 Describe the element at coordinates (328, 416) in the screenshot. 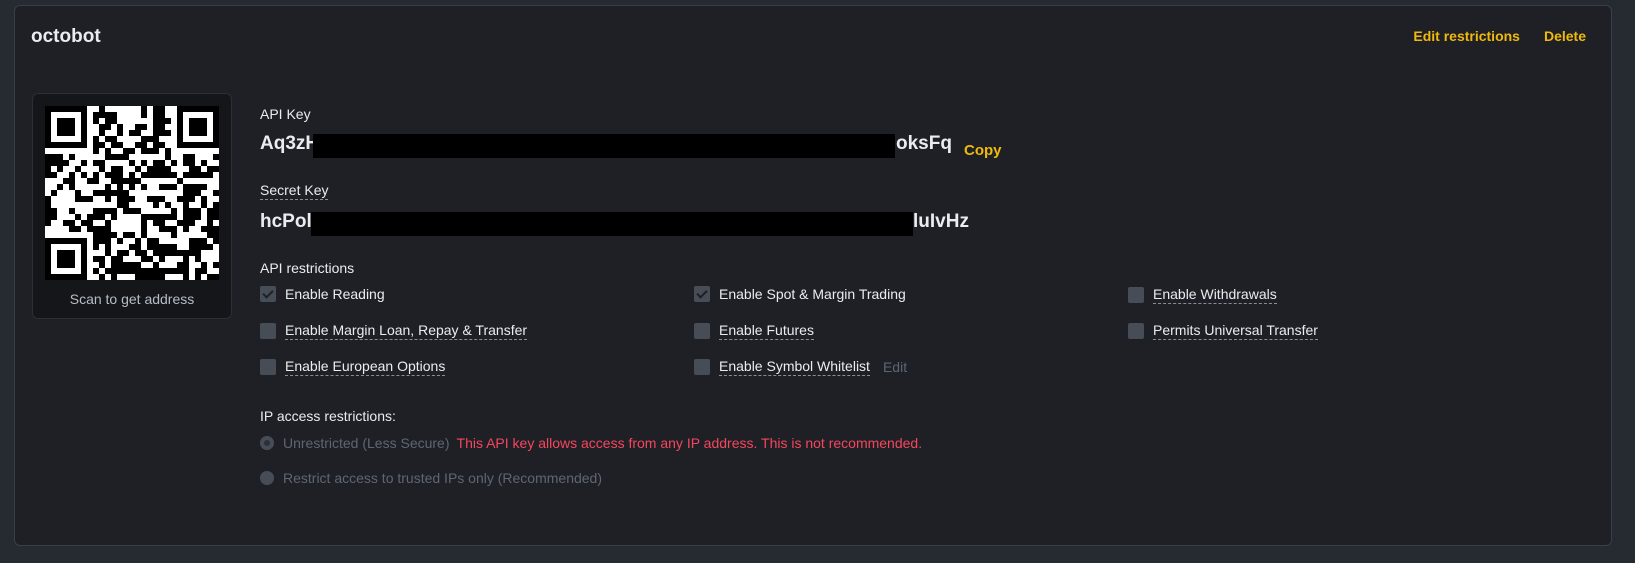

I see `ip-restrictions-label: IP access restrictions:` at that location.